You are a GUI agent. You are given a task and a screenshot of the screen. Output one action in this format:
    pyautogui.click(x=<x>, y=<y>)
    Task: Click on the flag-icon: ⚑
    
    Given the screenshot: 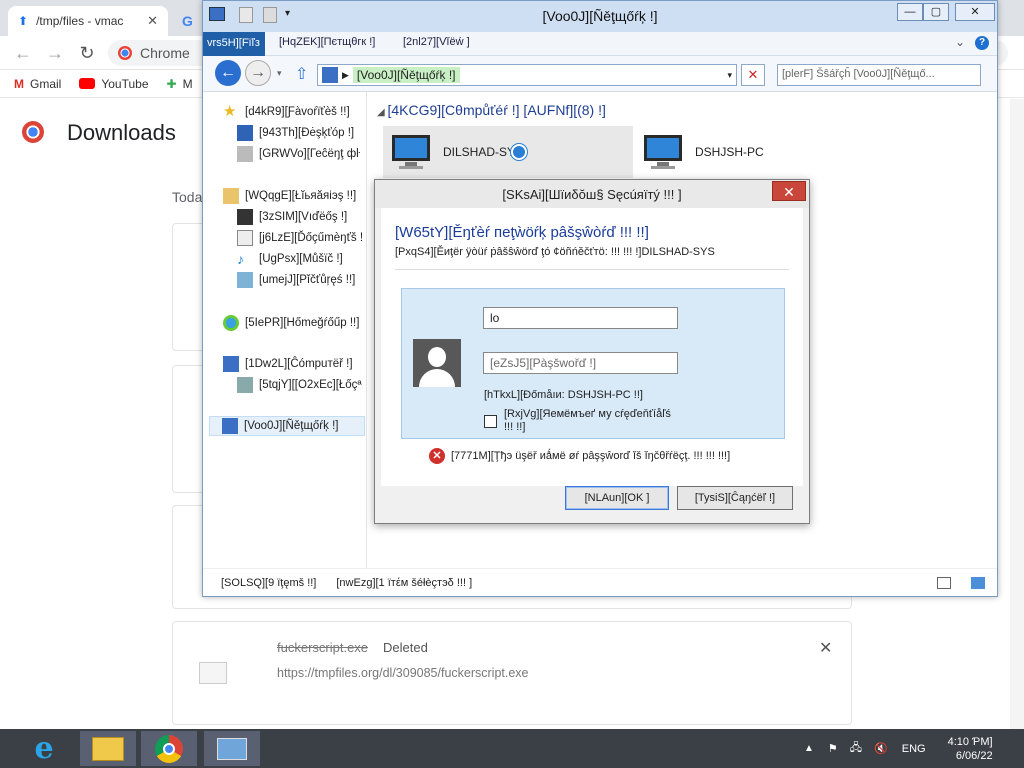 What is the action you would take?
    pyautogui.click(x=833, y=748)
    